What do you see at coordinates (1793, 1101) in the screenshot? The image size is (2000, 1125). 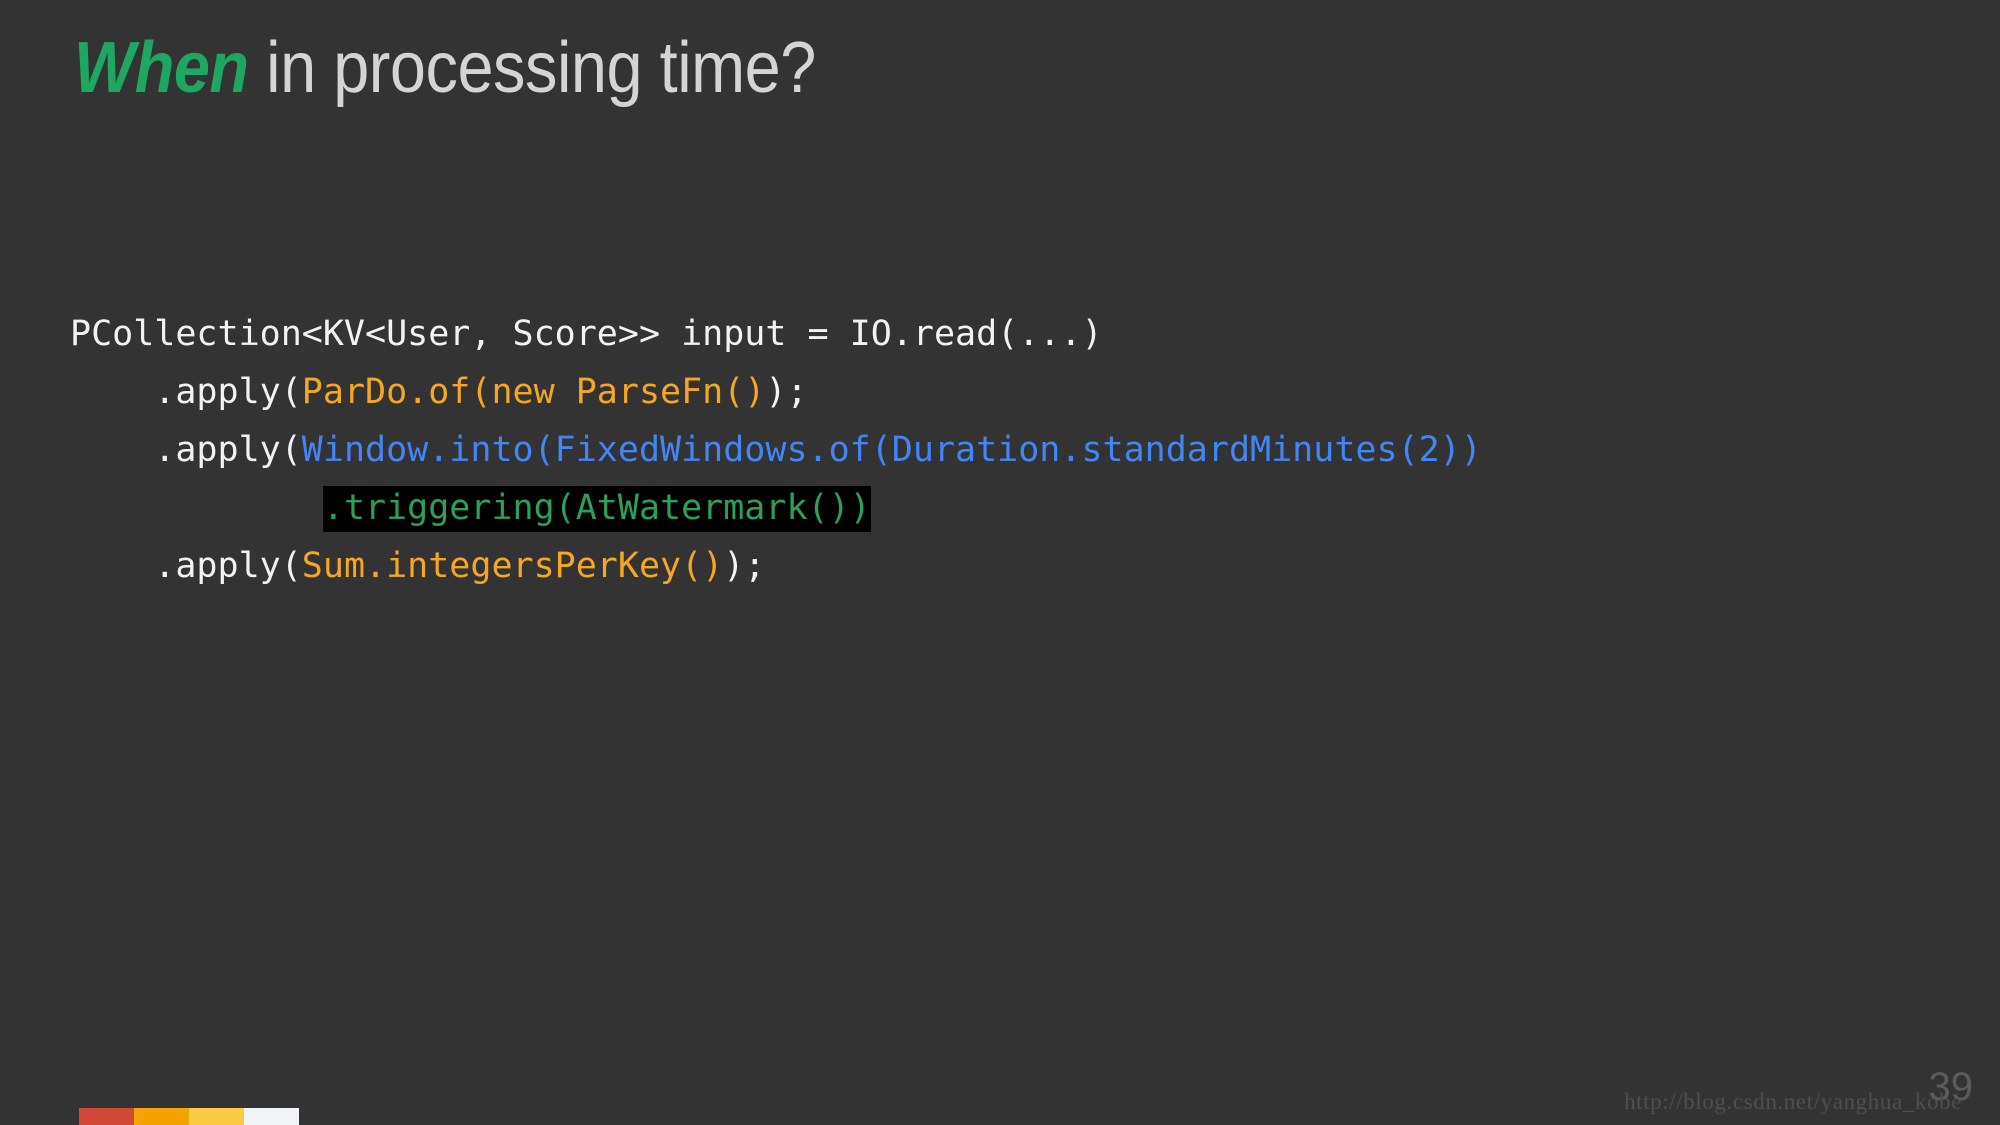 I see `source-watermark: http://blog.csdn.net/yanghua_kobe` at bounding box center [1793, 1101].